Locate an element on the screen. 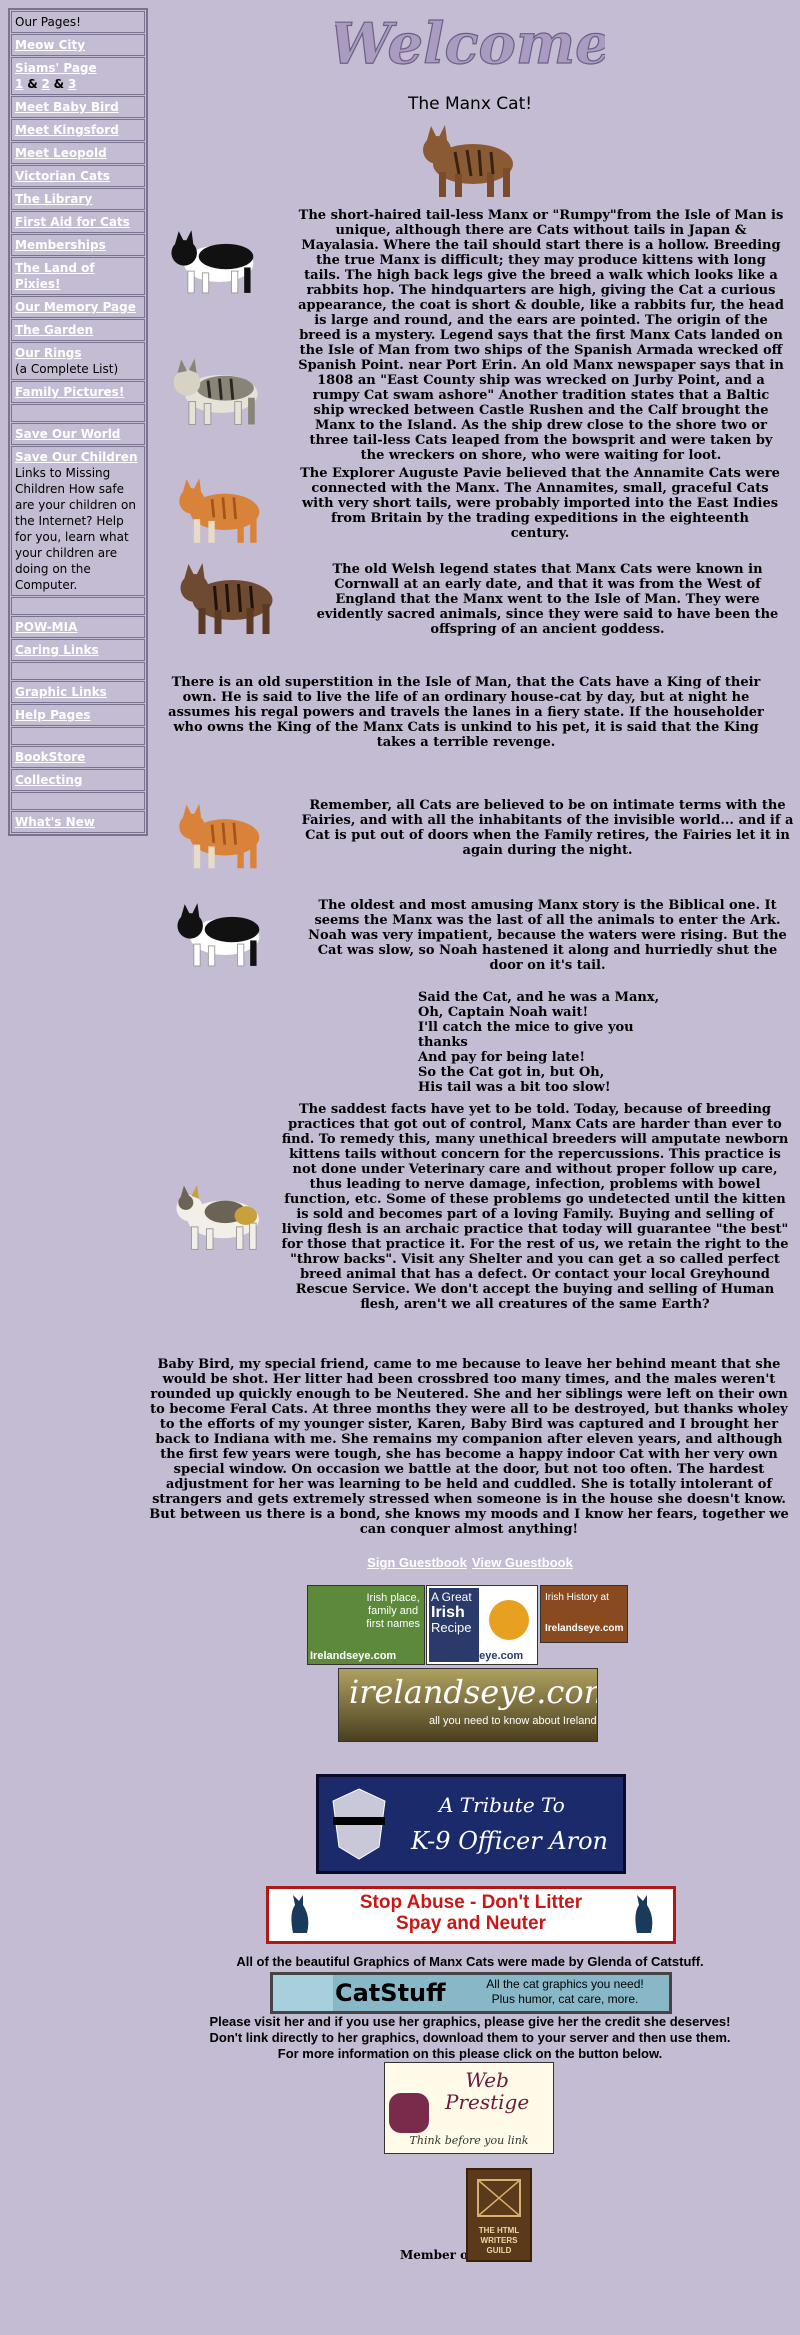 The height and width of the screenshot is (2335, 800). sidebar-item-memberships: Memberships is located at coordinates (78, 245).